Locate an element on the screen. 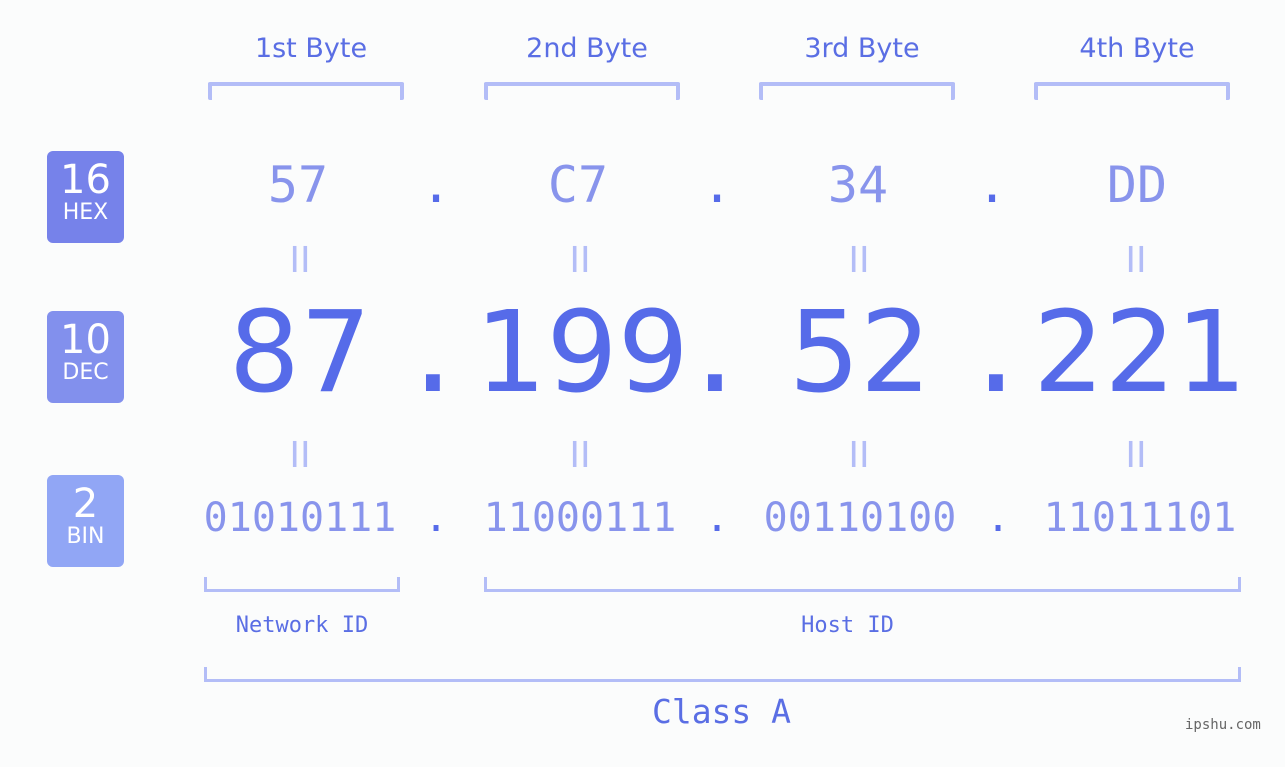  byte-3-label: 3rd Byte is located at coordinates (862, 48).